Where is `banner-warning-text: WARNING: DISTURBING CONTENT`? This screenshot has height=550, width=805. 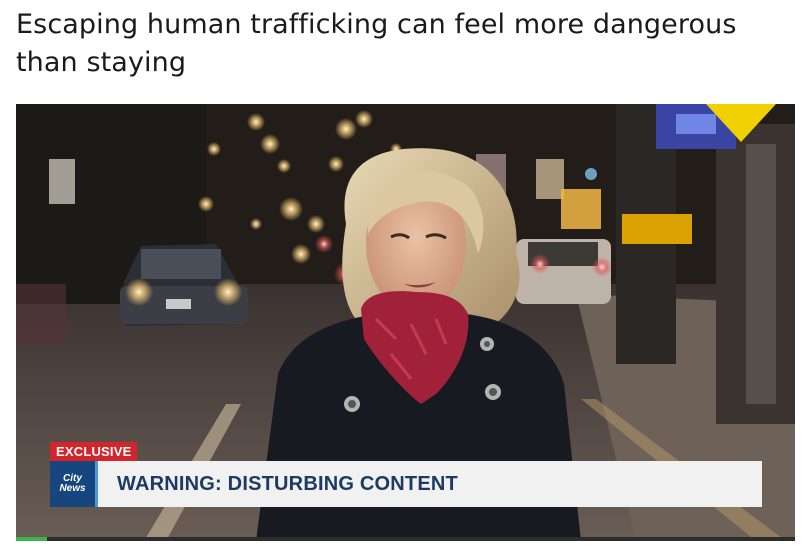
banner-warning-text: WARNING: DISTURBING CONTENT is located at coordinates (287, 483).